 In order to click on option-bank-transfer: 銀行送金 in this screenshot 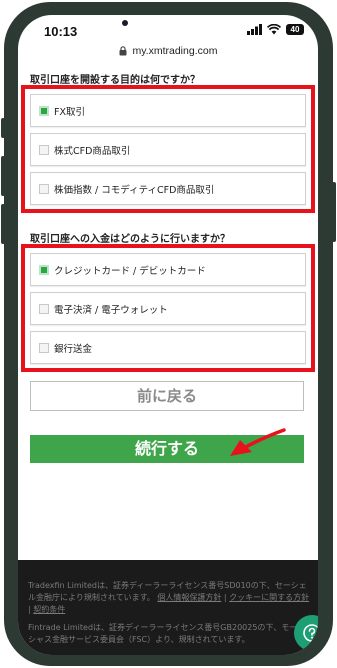, I will do `click(168, 347)`.